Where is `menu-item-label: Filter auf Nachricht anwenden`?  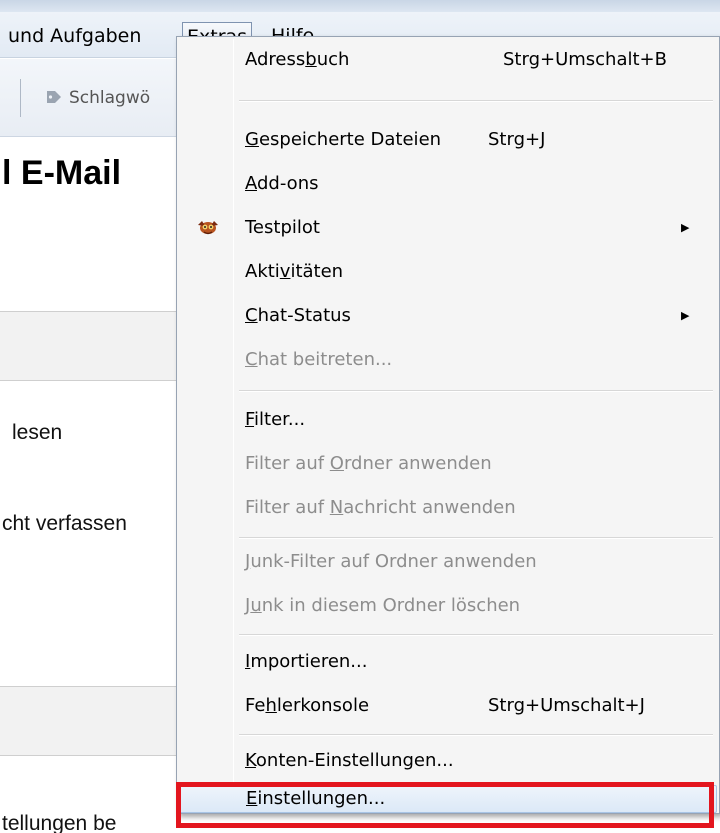
menu-item-label: Filter auf Nachricht anwenden is located at coordinates (380, 507).